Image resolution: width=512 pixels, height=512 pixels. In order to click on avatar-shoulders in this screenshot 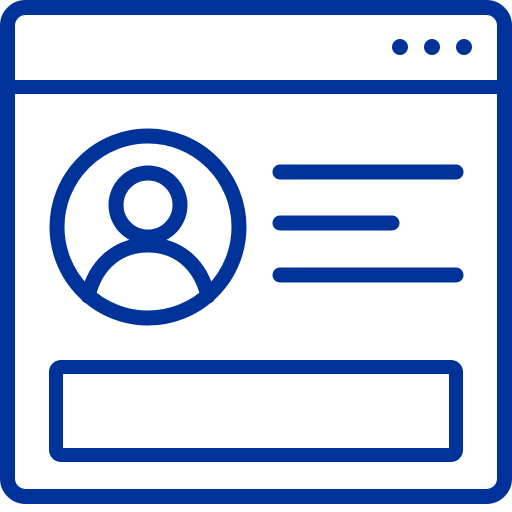, I will do `click(148, 270)`.